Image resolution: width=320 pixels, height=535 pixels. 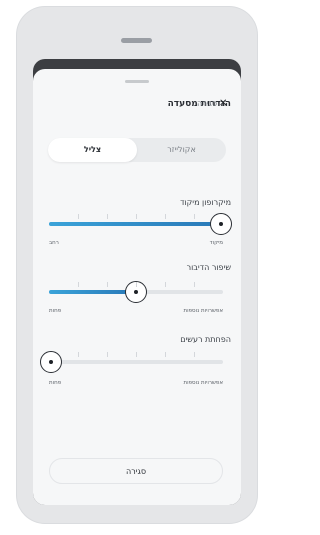 I want to click on slider-min-label-noise: פחות, so click(x=55, y=383).